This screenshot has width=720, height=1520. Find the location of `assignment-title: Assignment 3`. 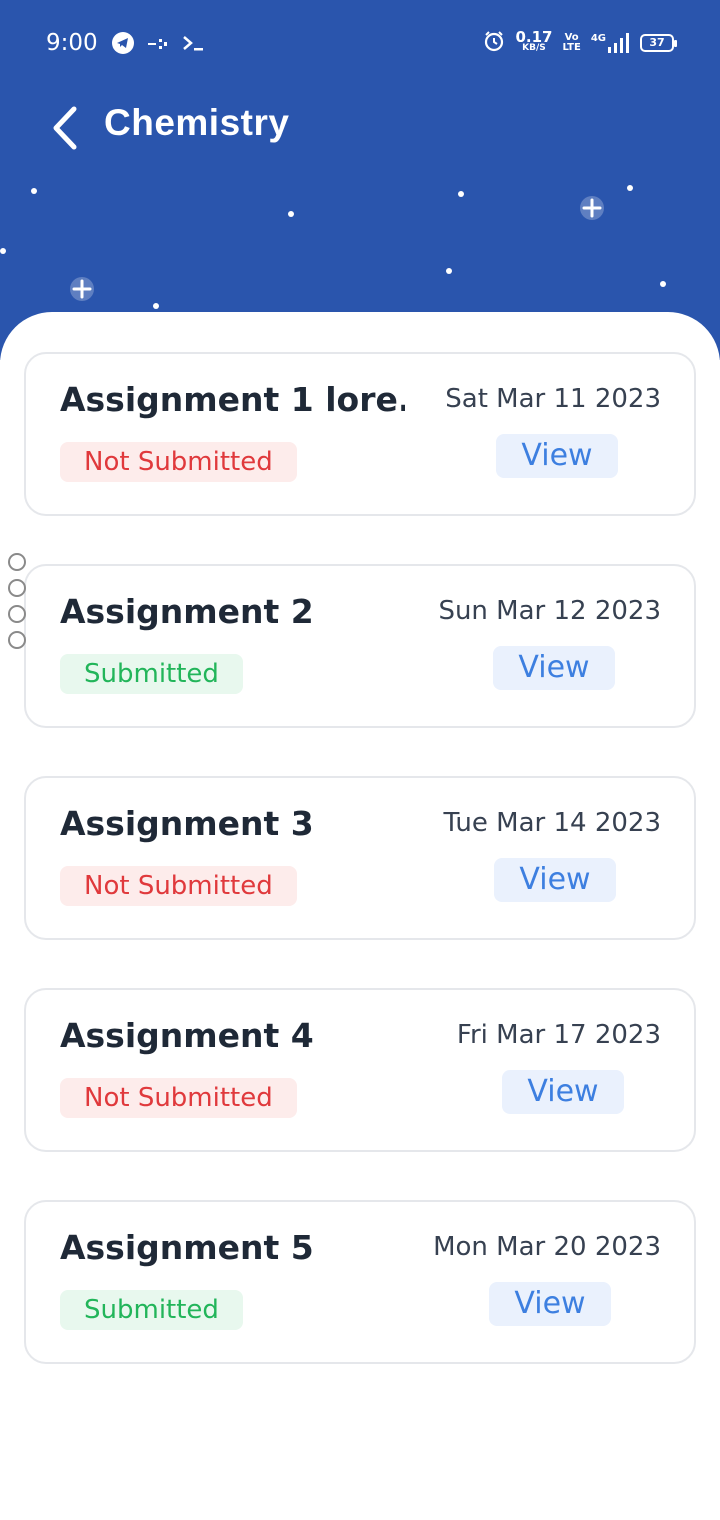

assignment-title: Assignment 3 is located at coordinates (187, 823).